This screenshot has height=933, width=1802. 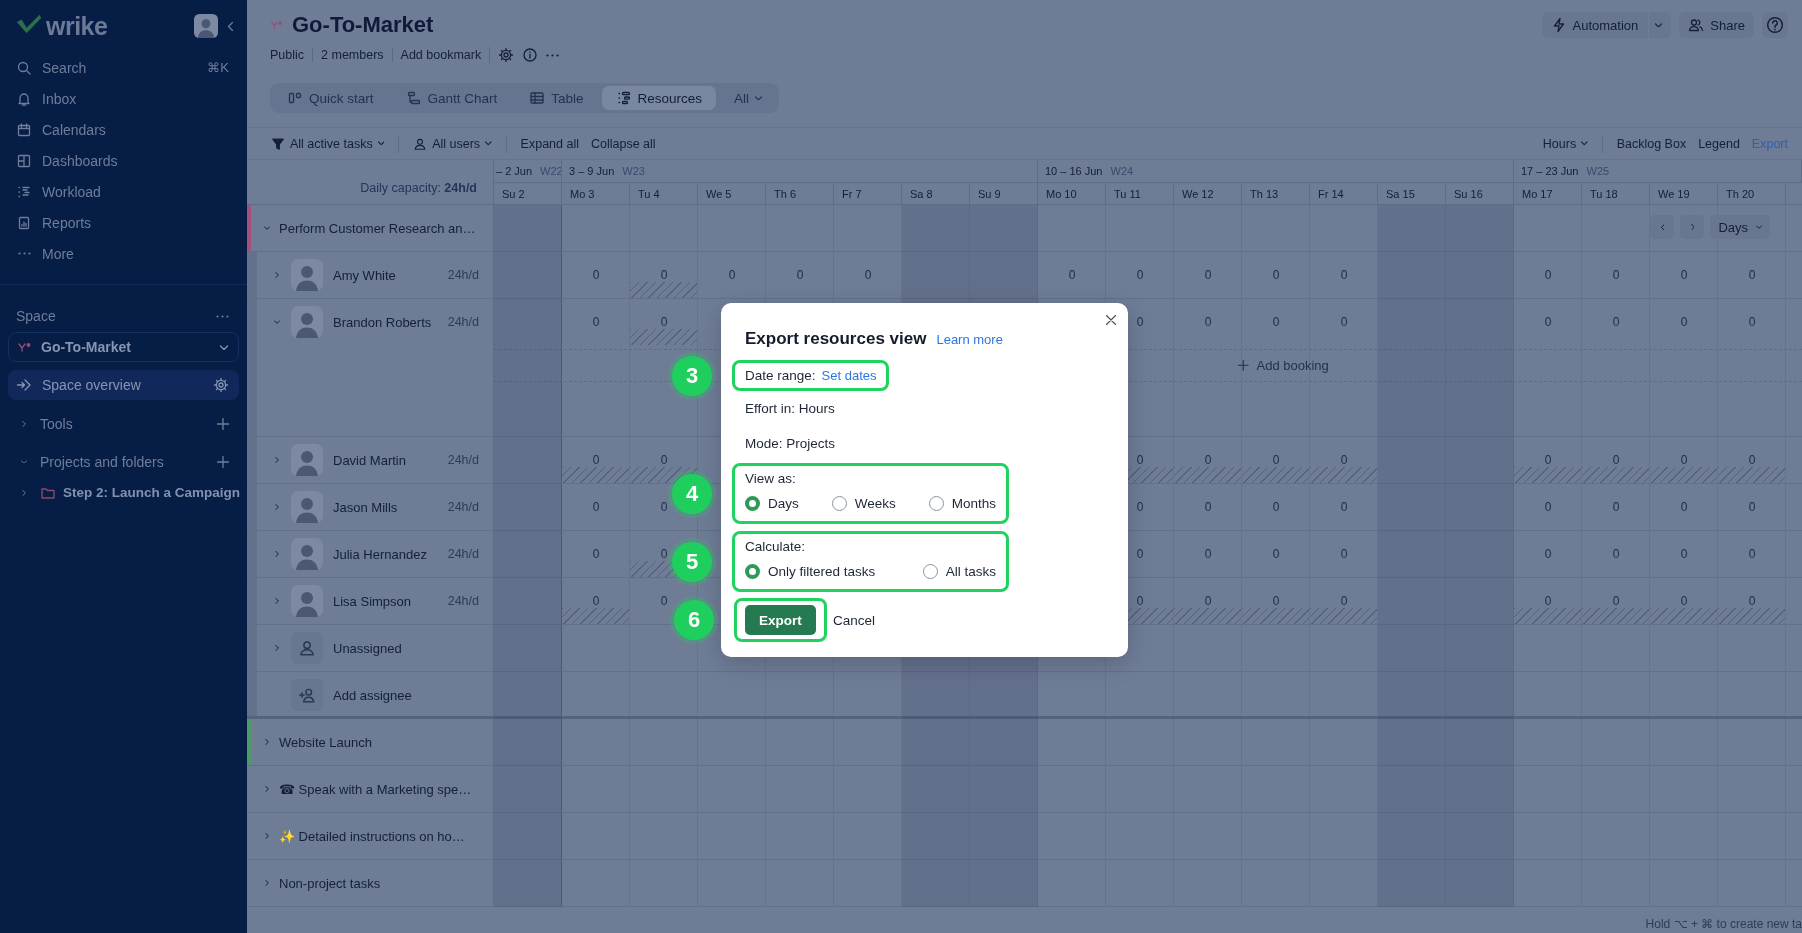 I want to click on search-icon, so click(x=24, y=67).